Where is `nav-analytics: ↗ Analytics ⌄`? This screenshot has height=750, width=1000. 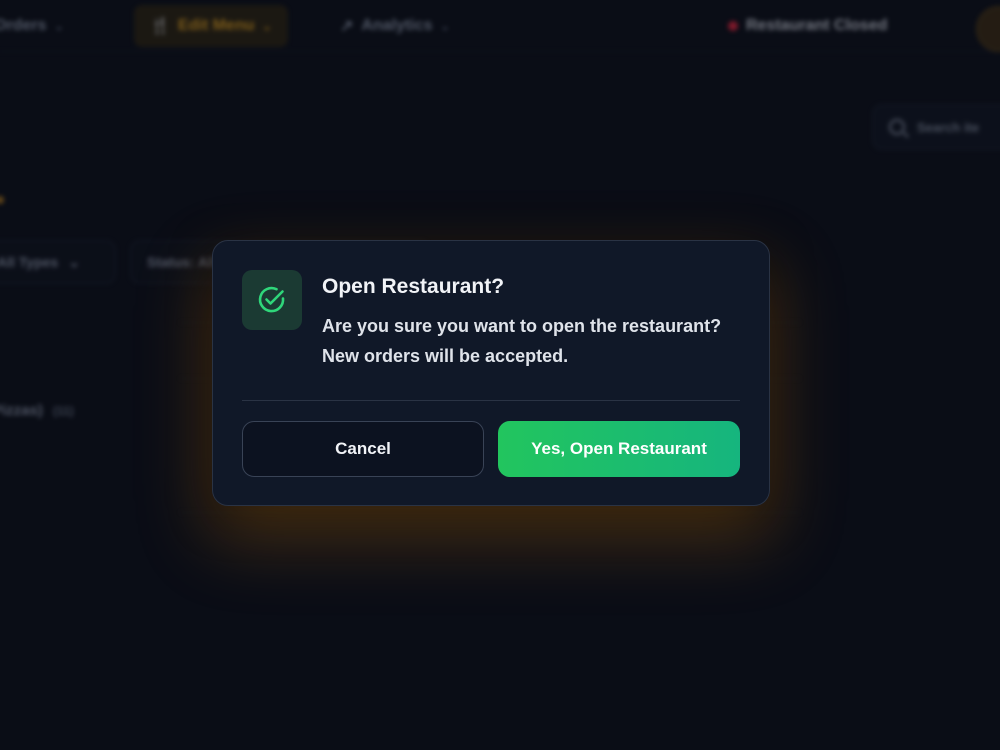
nav-analytics: ↗ Analytics ⌄ is located at coordinates (395, 26).